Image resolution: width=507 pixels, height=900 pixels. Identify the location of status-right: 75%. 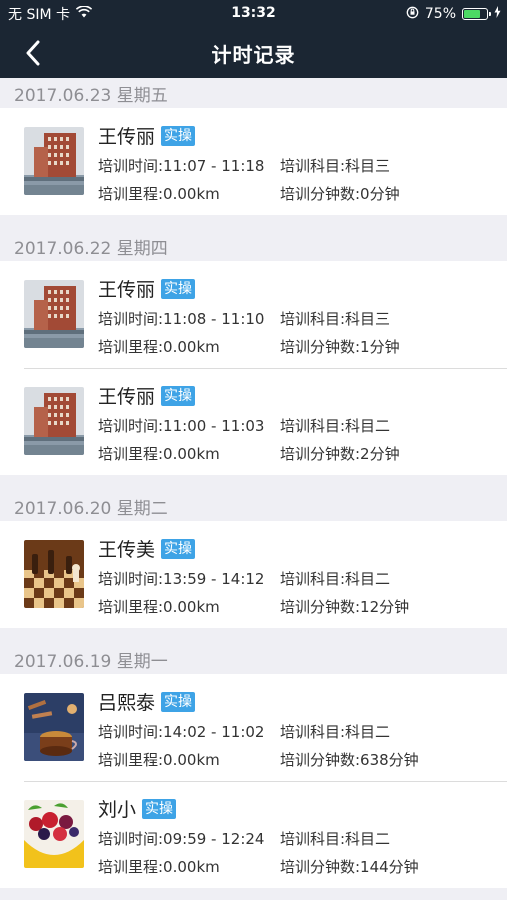
(453, 14).